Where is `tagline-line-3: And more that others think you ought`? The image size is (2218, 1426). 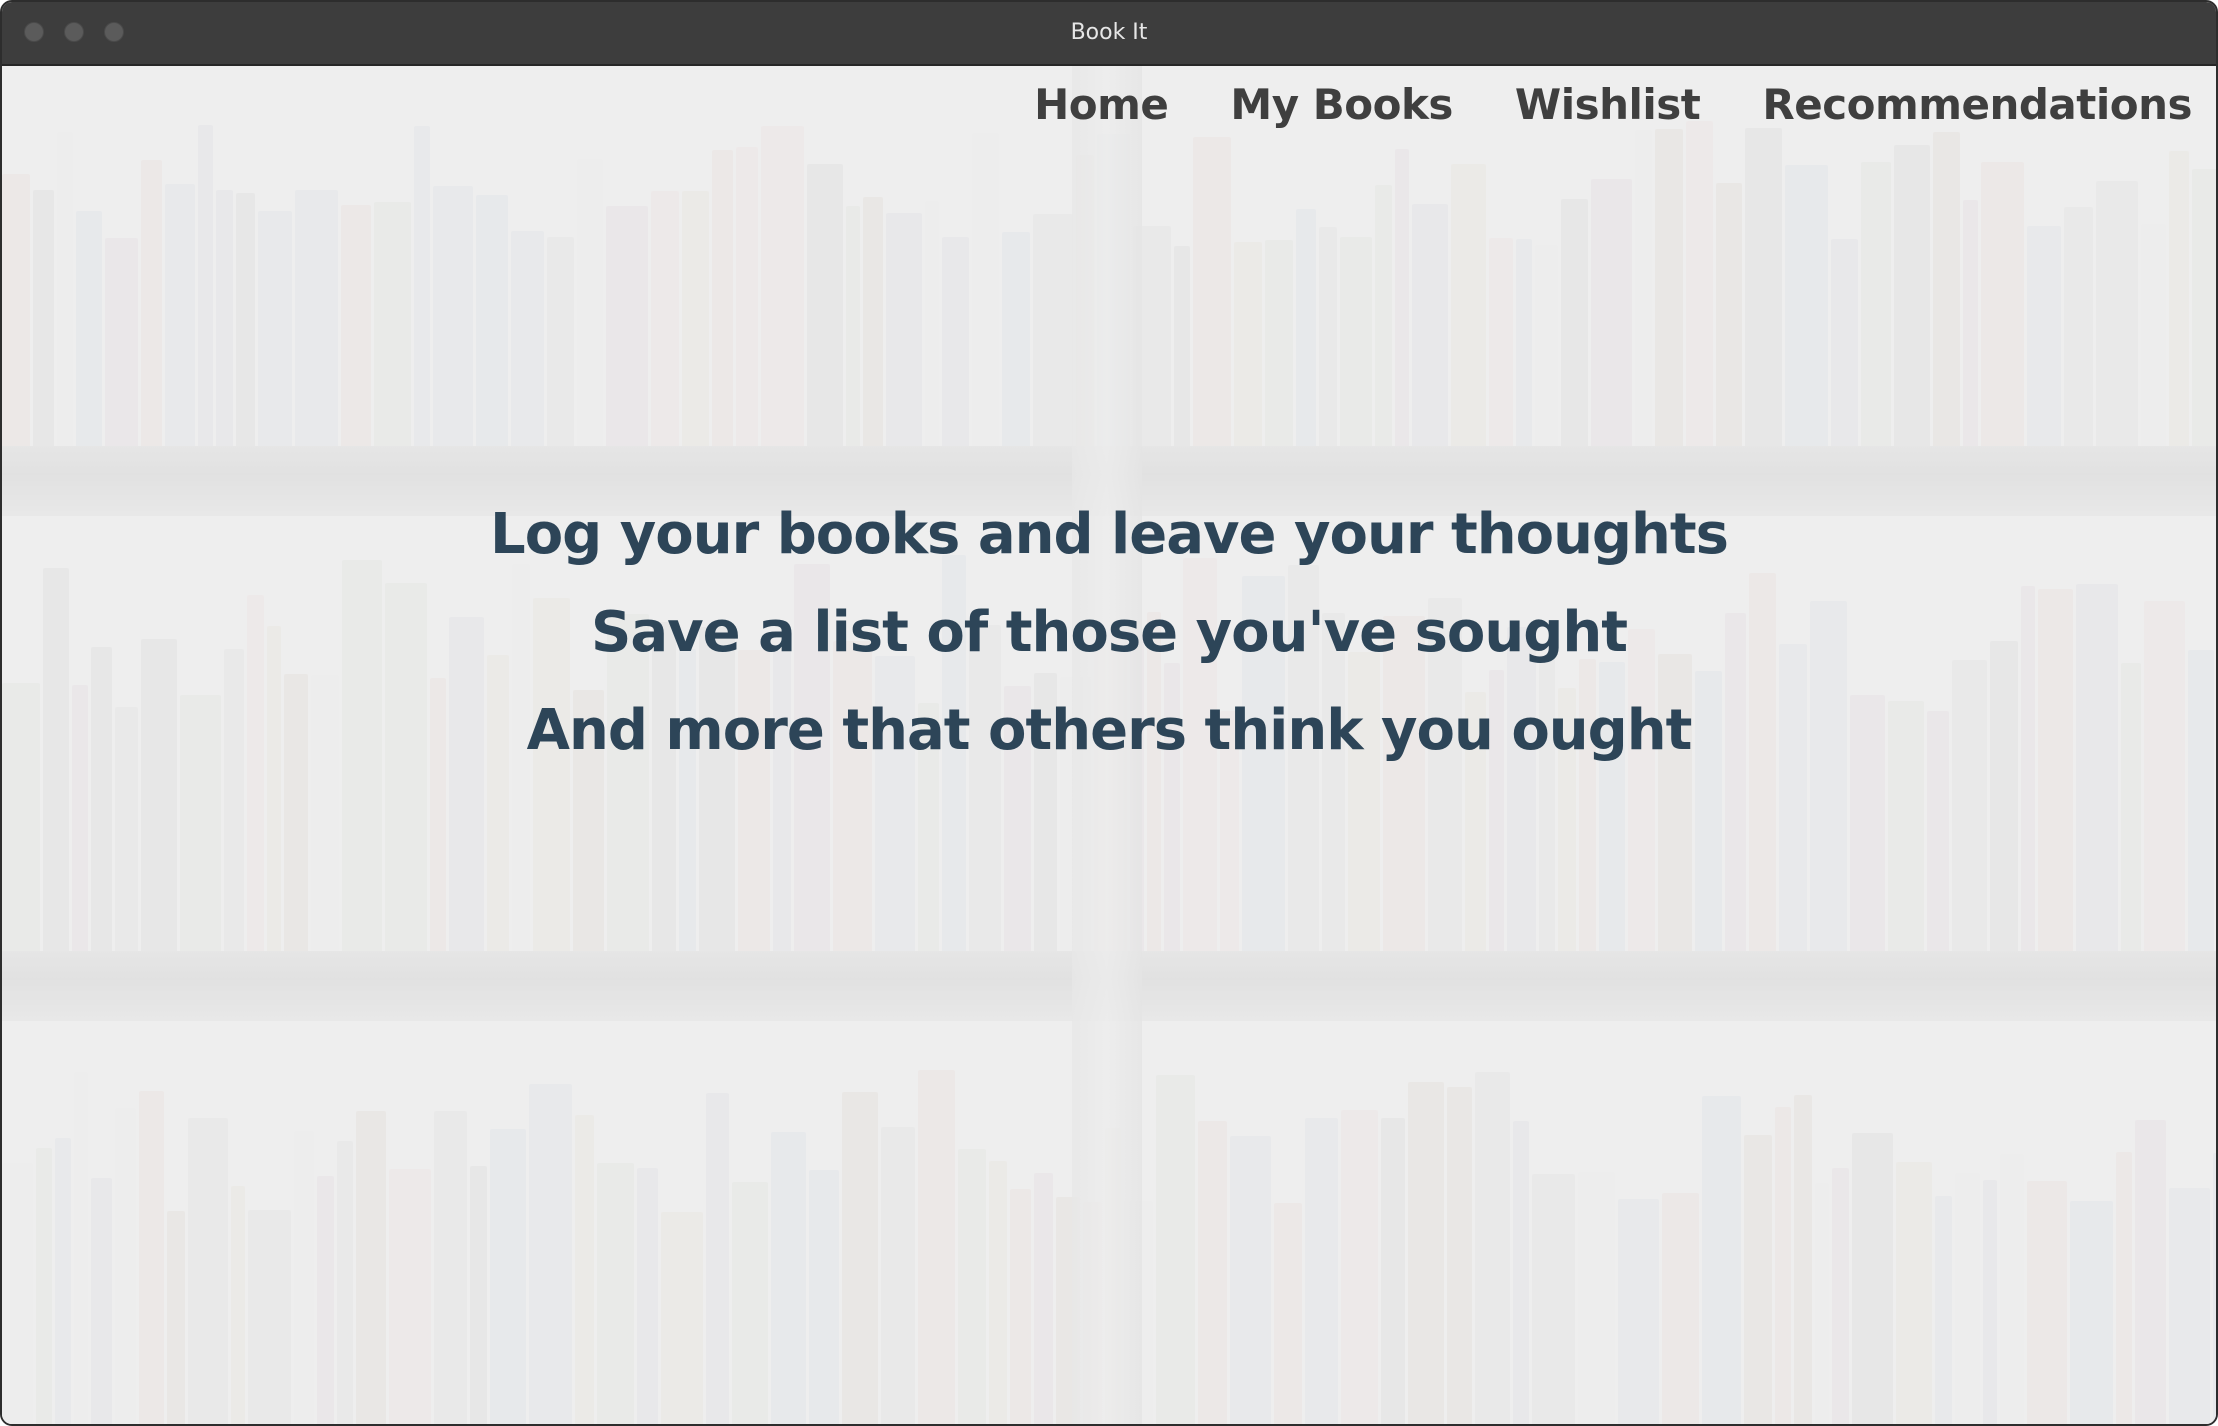
tagline-line-3: And more that others think you ought is located at coordinates (1109, 730).